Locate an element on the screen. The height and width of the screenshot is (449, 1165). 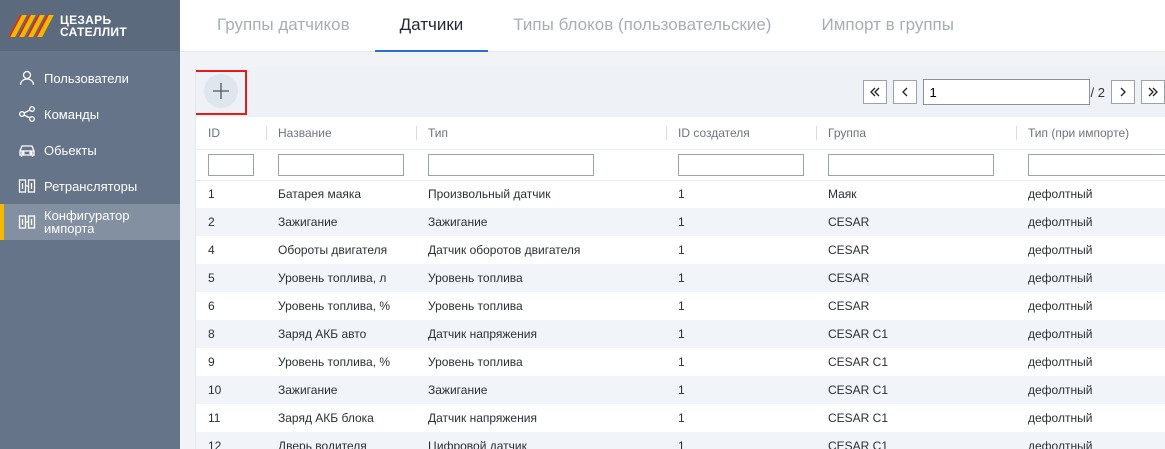
brand-line2: САТЕЛЛИТ is located at coordinates (93, 31).